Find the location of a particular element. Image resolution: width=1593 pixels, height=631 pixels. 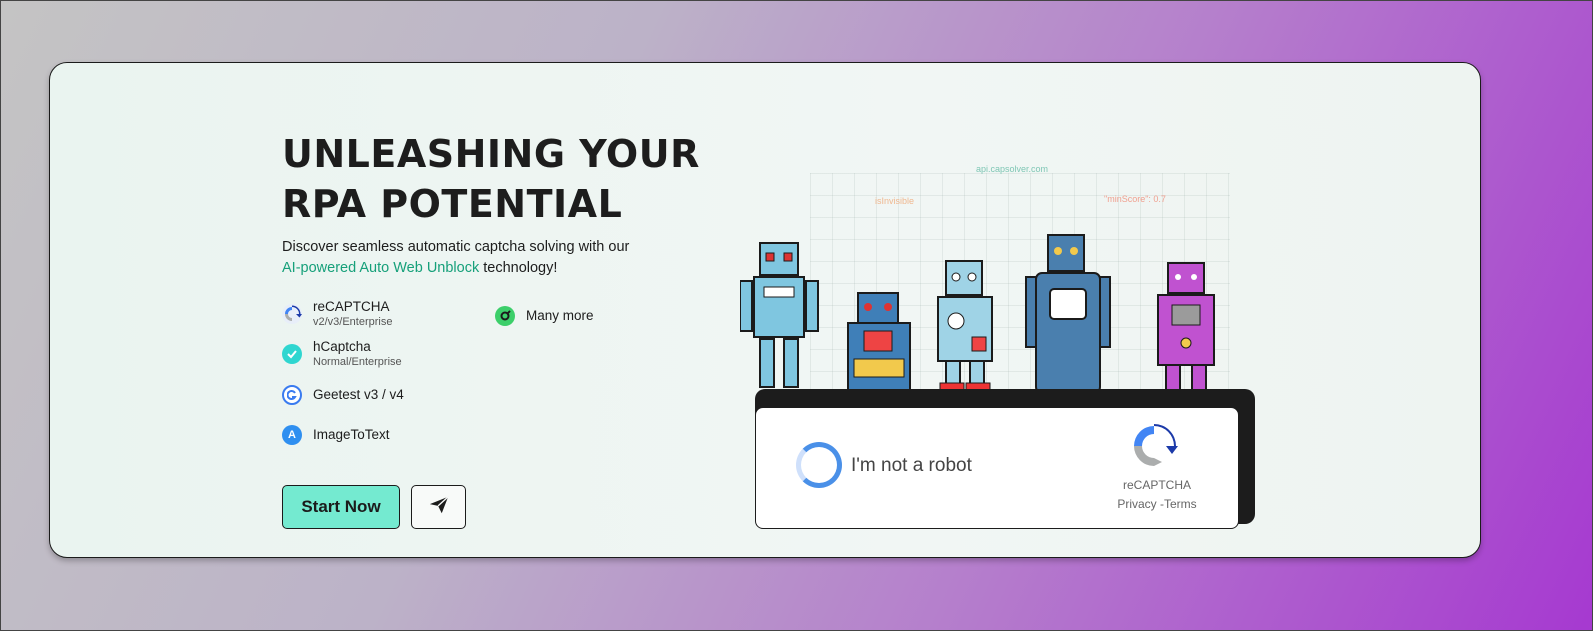

hero-title-line2: RPA POTENTIAL is located at coordinates (452, 204).